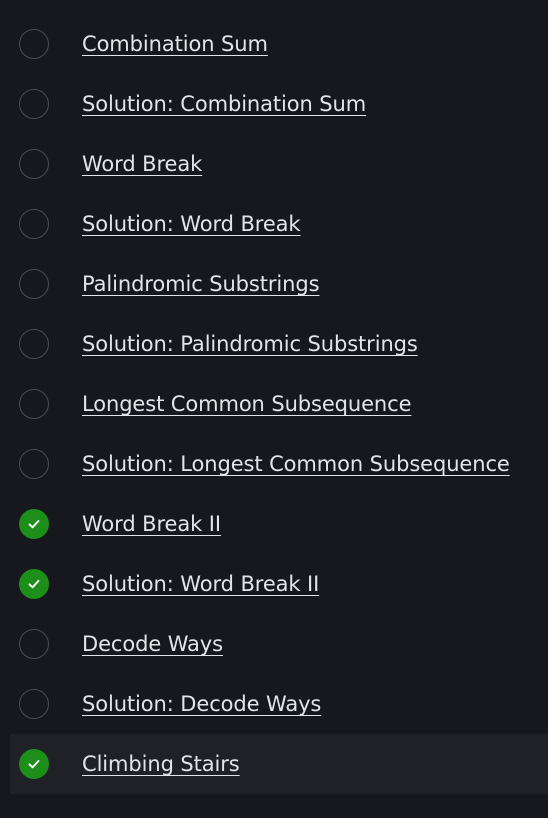  Describe the element at coordinates (279, 764) in the screenshot. I see `lesson-item: Climbing Stairs` at that location.